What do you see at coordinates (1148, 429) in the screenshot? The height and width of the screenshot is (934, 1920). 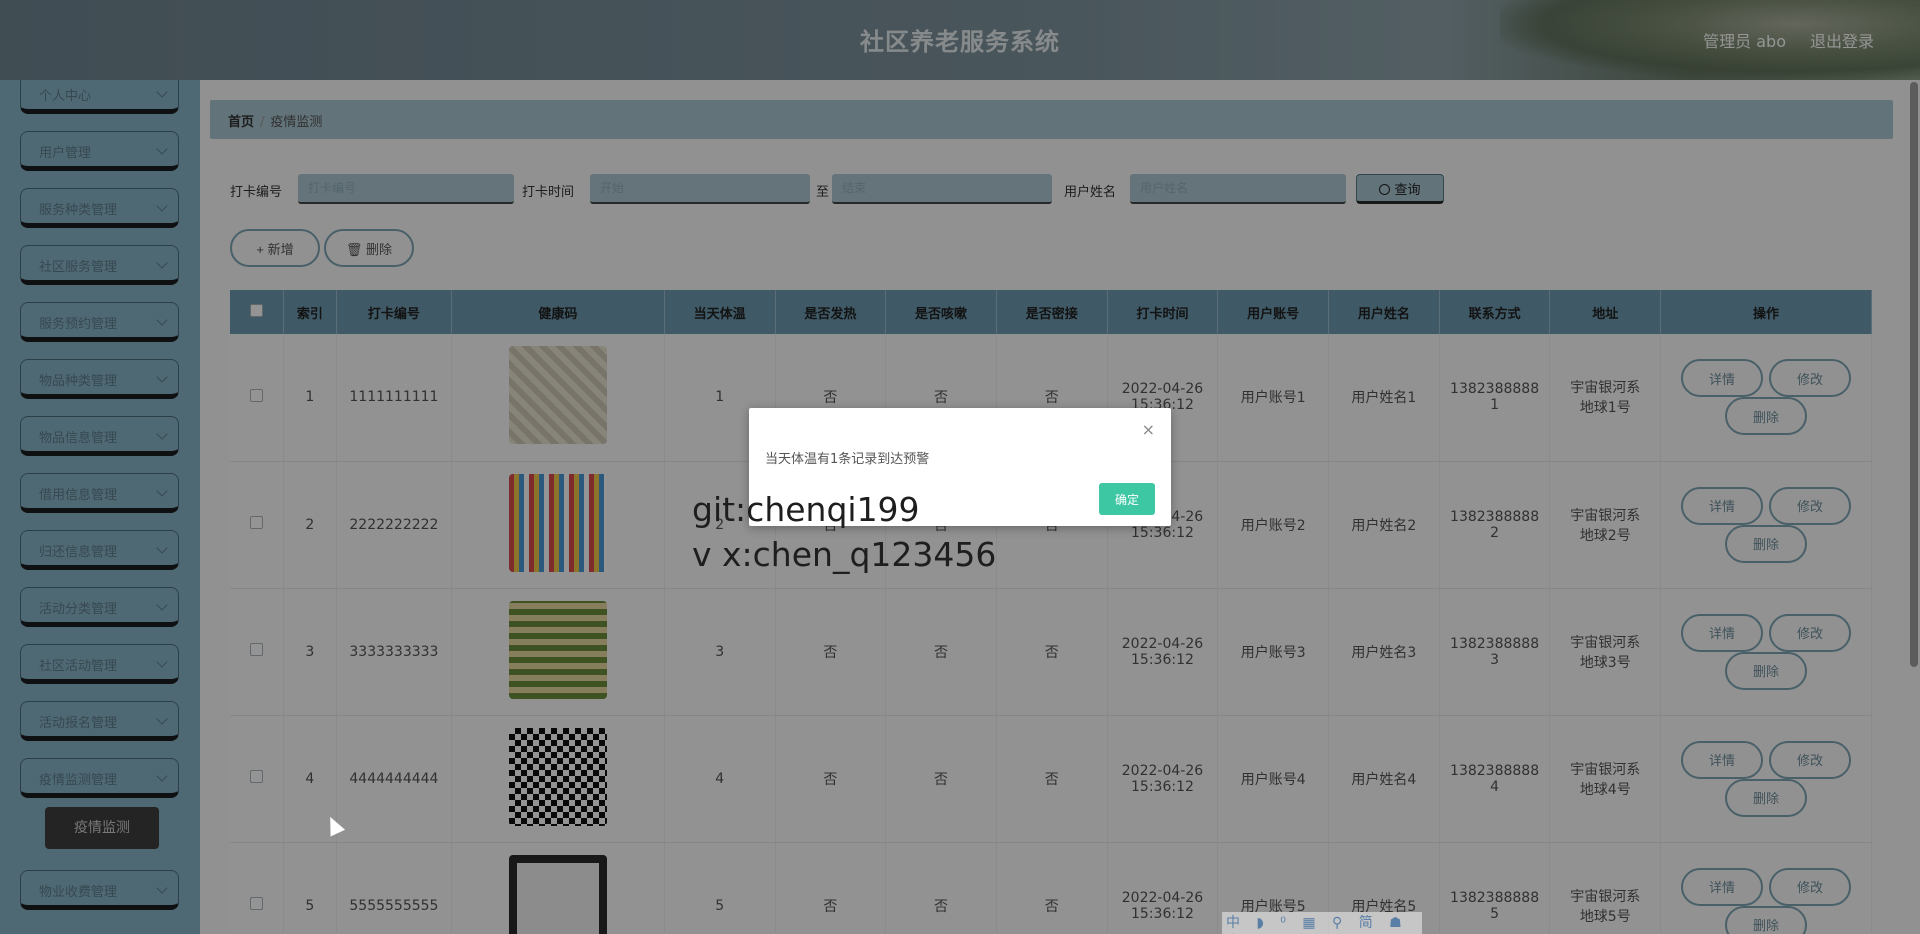 I see `close-icon: ×` at bounding box center [1148, 429].